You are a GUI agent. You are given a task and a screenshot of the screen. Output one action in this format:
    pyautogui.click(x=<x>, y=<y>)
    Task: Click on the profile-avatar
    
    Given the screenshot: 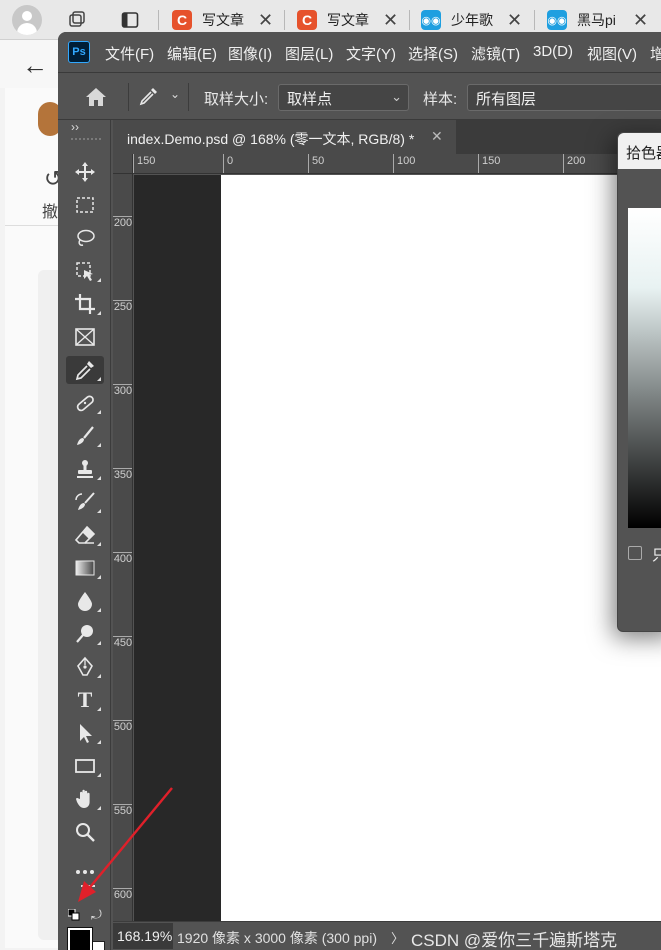 What is the action you would take?
    pyautogui.click(x=27, y=20)
    